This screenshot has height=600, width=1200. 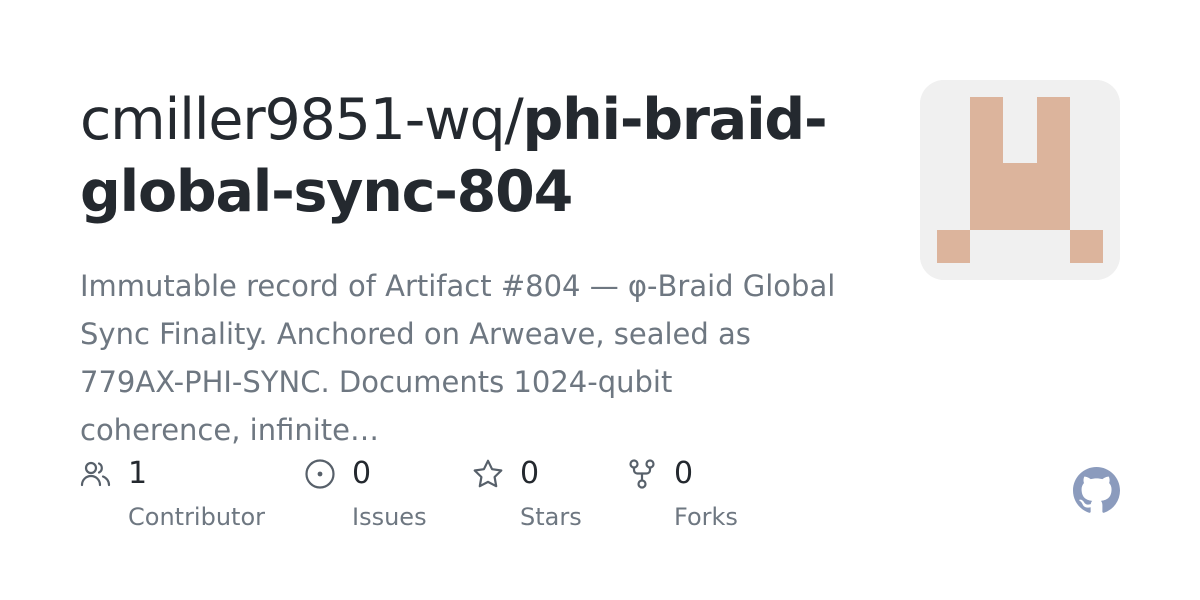 What do you see at coordinates (488, 474) in the screenshot?
I see `star-icon` at bounding box center [488, 474].